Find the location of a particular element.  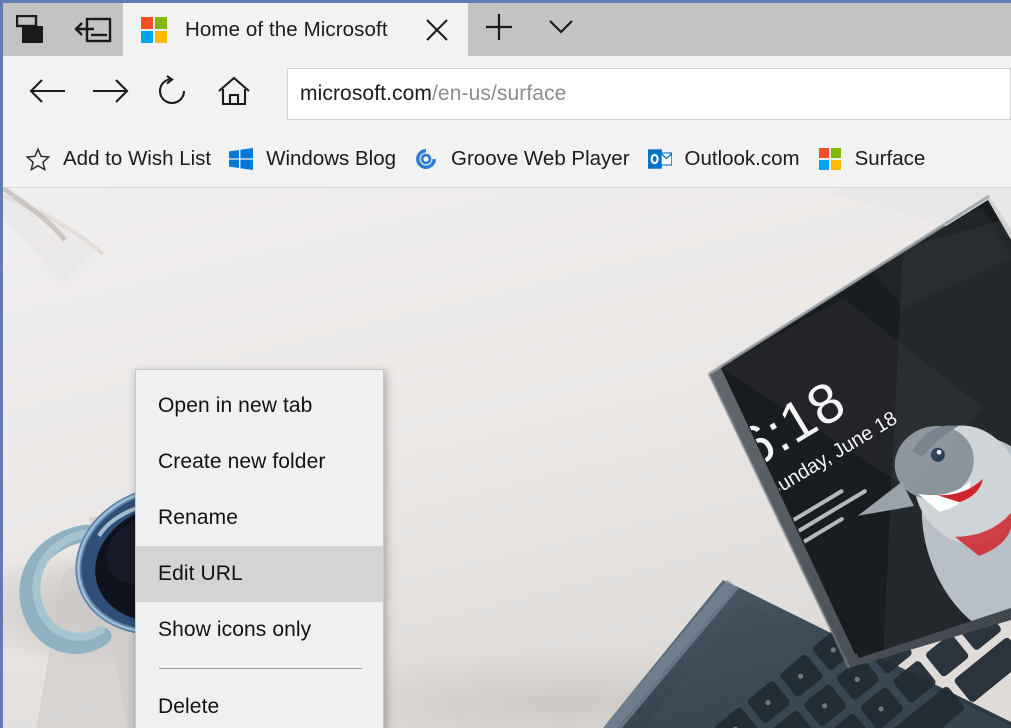

refresh-button is located at coordinates (172, 94).